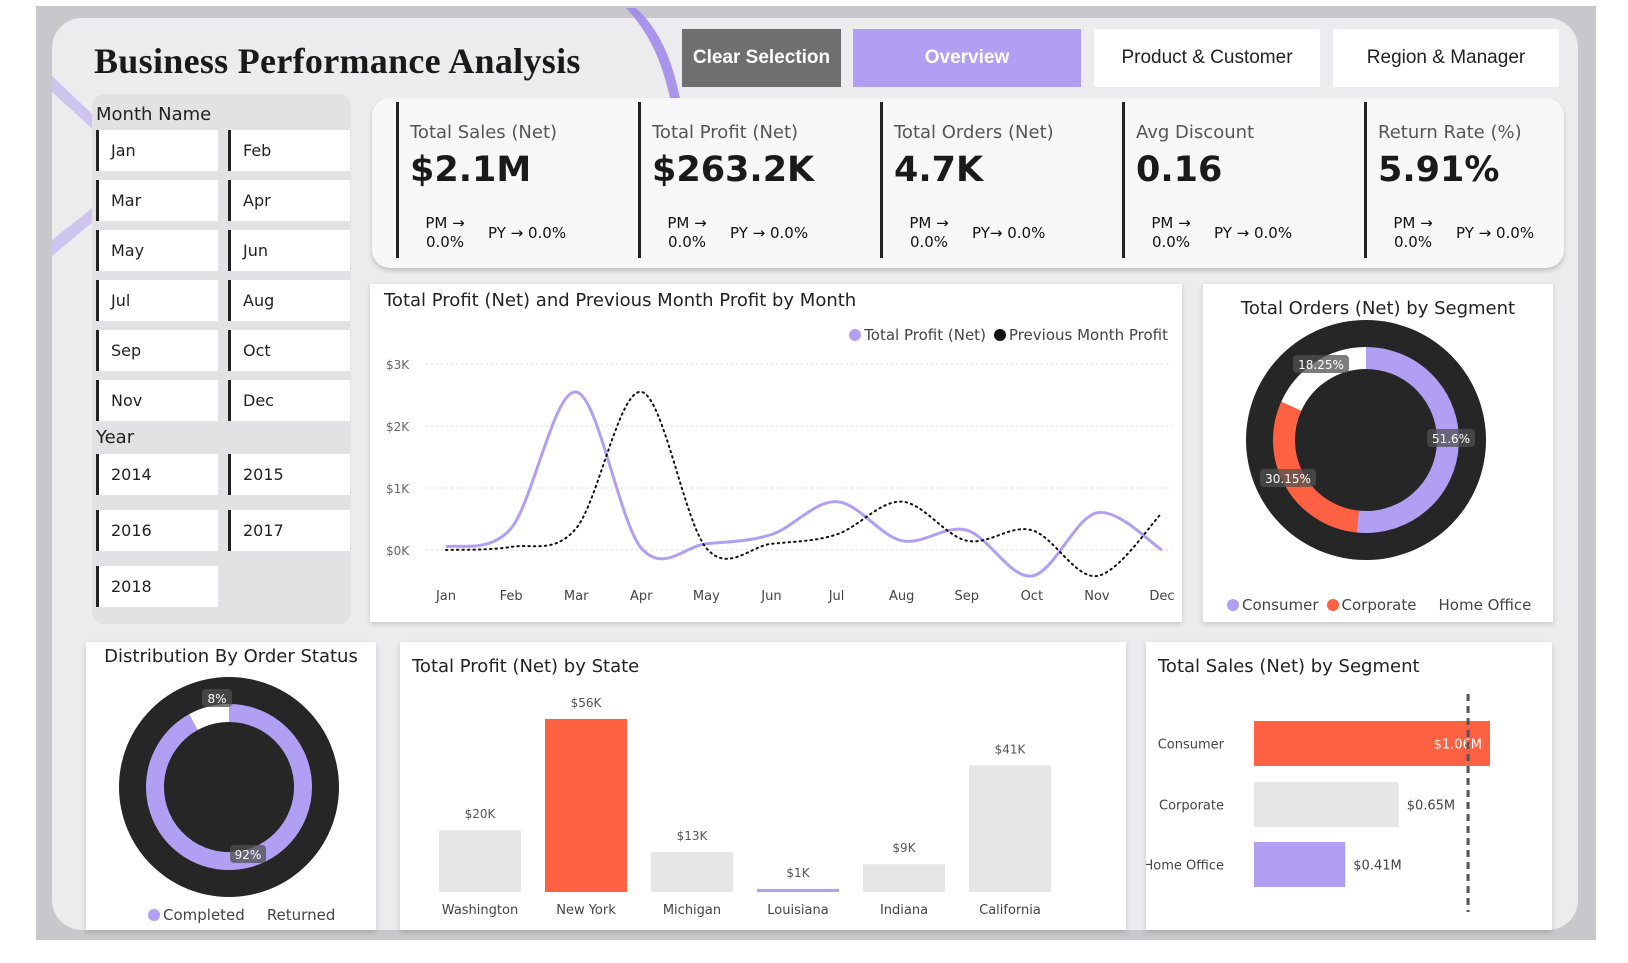 This screenshot has height=963, width=1628. I want to click on month-chip-jun: Jun, so click(289, 250).